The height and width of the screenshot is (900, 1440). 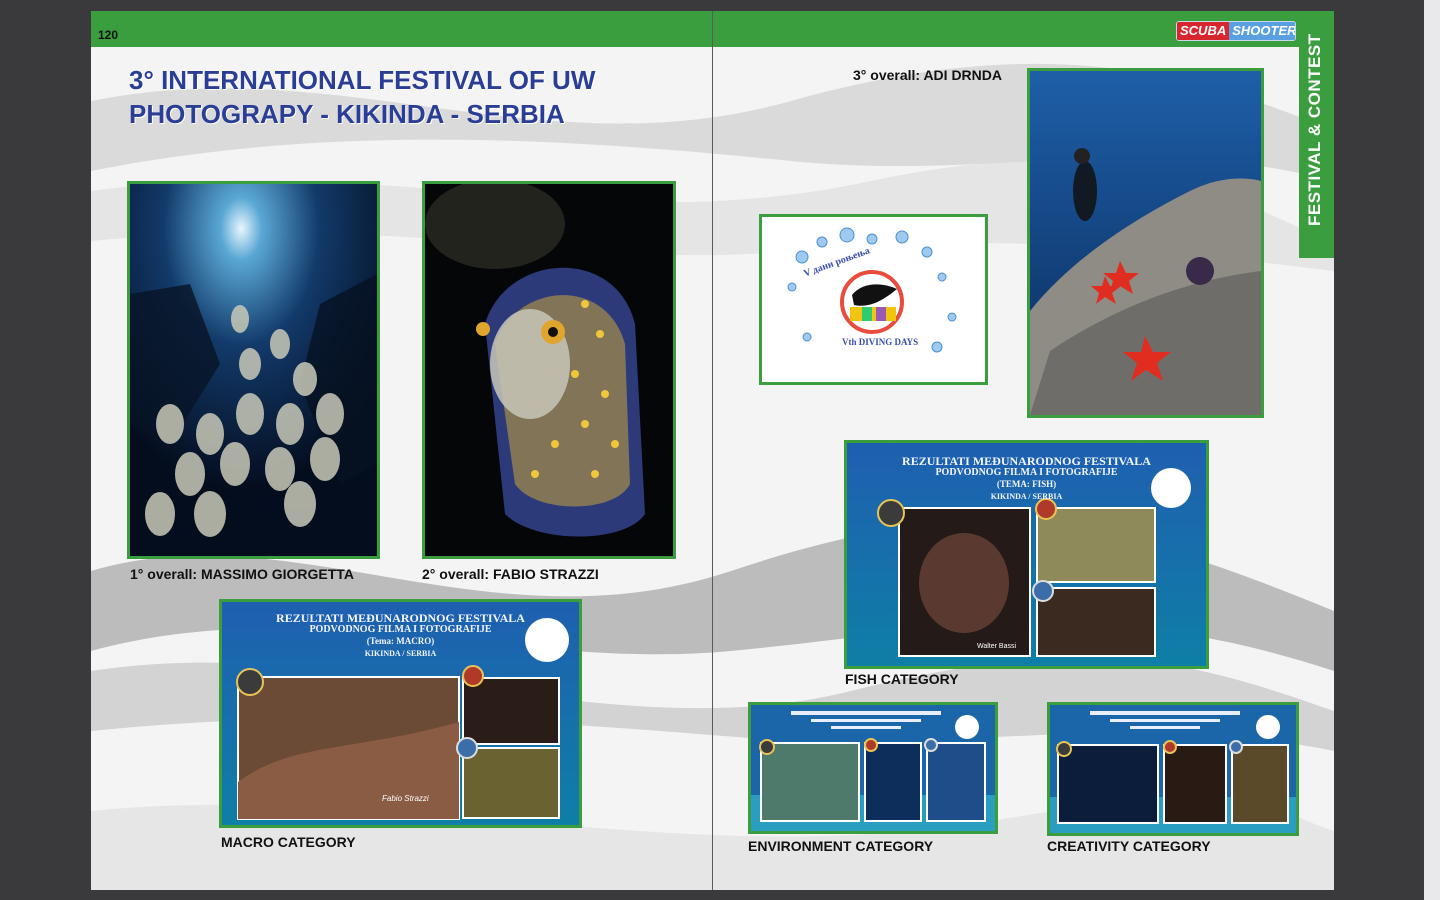 What do you see at coordinates (1262, 31) in the screenshot?
I see `logo-part-b: SHOOTERS` at bounding box center [1262, 31].